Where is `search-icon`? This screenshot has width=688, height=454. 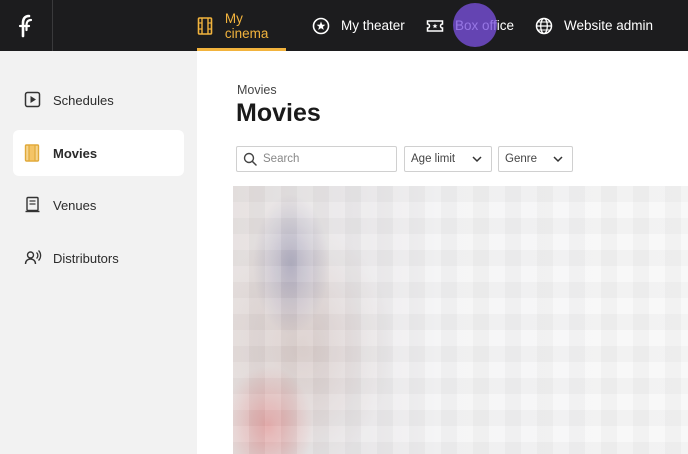 search-icon is located at coordinates (250, 159).